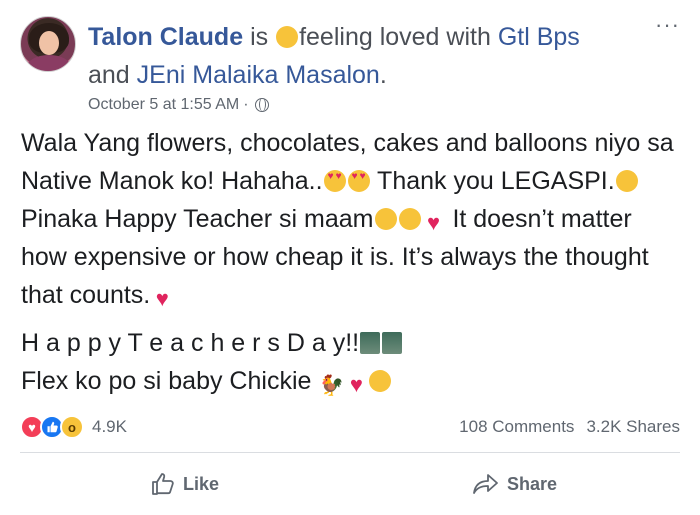 The height and width of the screenshot is (515, 700). Describe the element at coordinates (287, 37) in the screenshot. I see `feeling-loved-emoji-icon` at that location.